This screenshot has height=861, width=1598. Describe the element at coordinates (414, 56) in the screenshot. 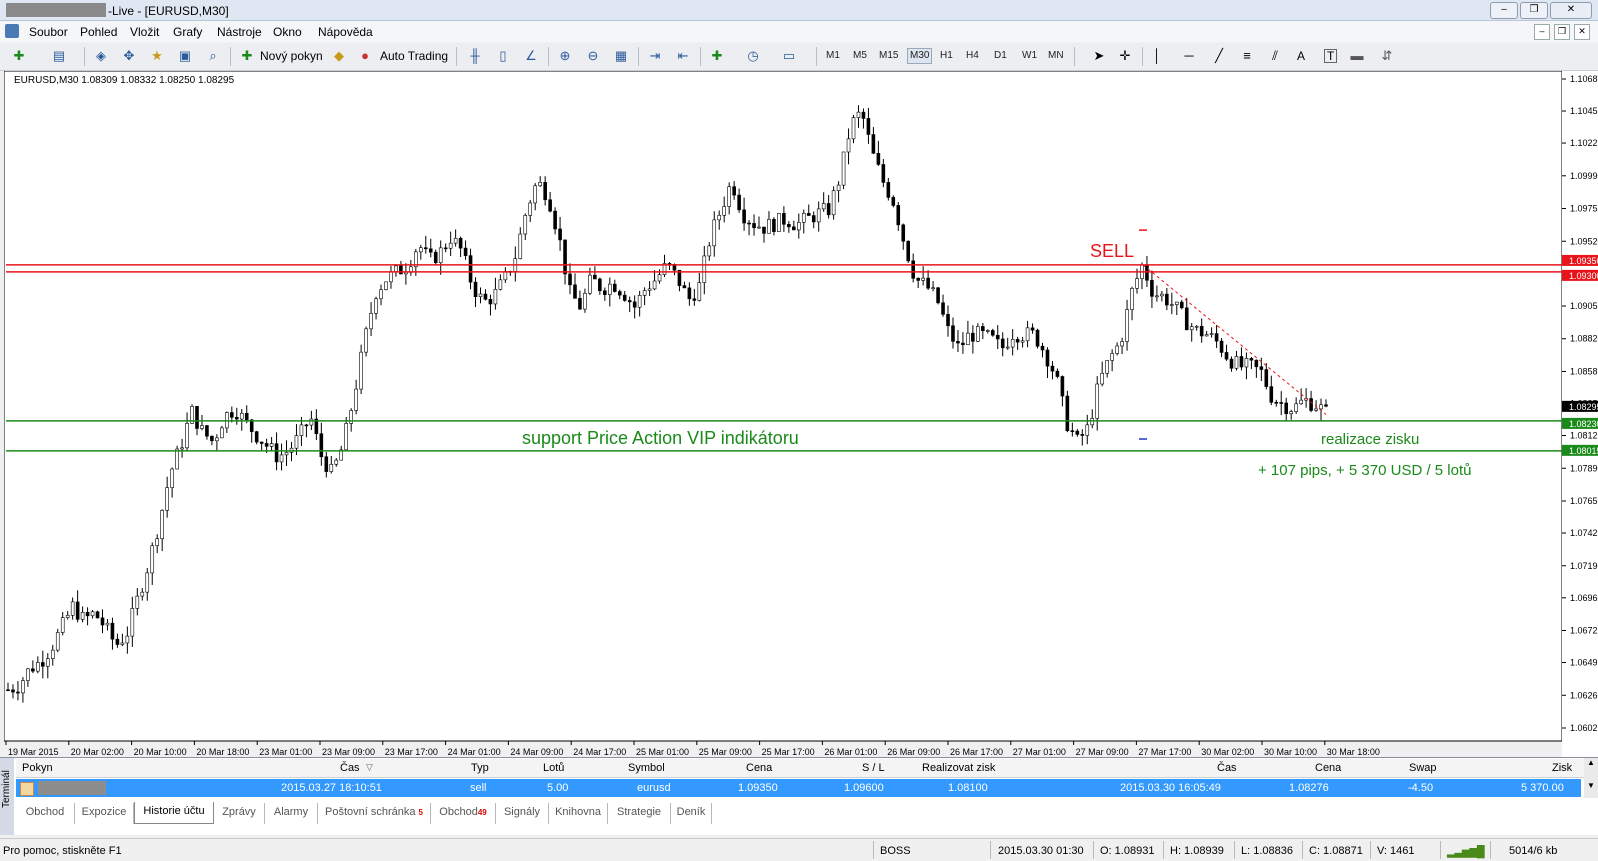

I see `auto-trading-button: Auto Trading` at that location.